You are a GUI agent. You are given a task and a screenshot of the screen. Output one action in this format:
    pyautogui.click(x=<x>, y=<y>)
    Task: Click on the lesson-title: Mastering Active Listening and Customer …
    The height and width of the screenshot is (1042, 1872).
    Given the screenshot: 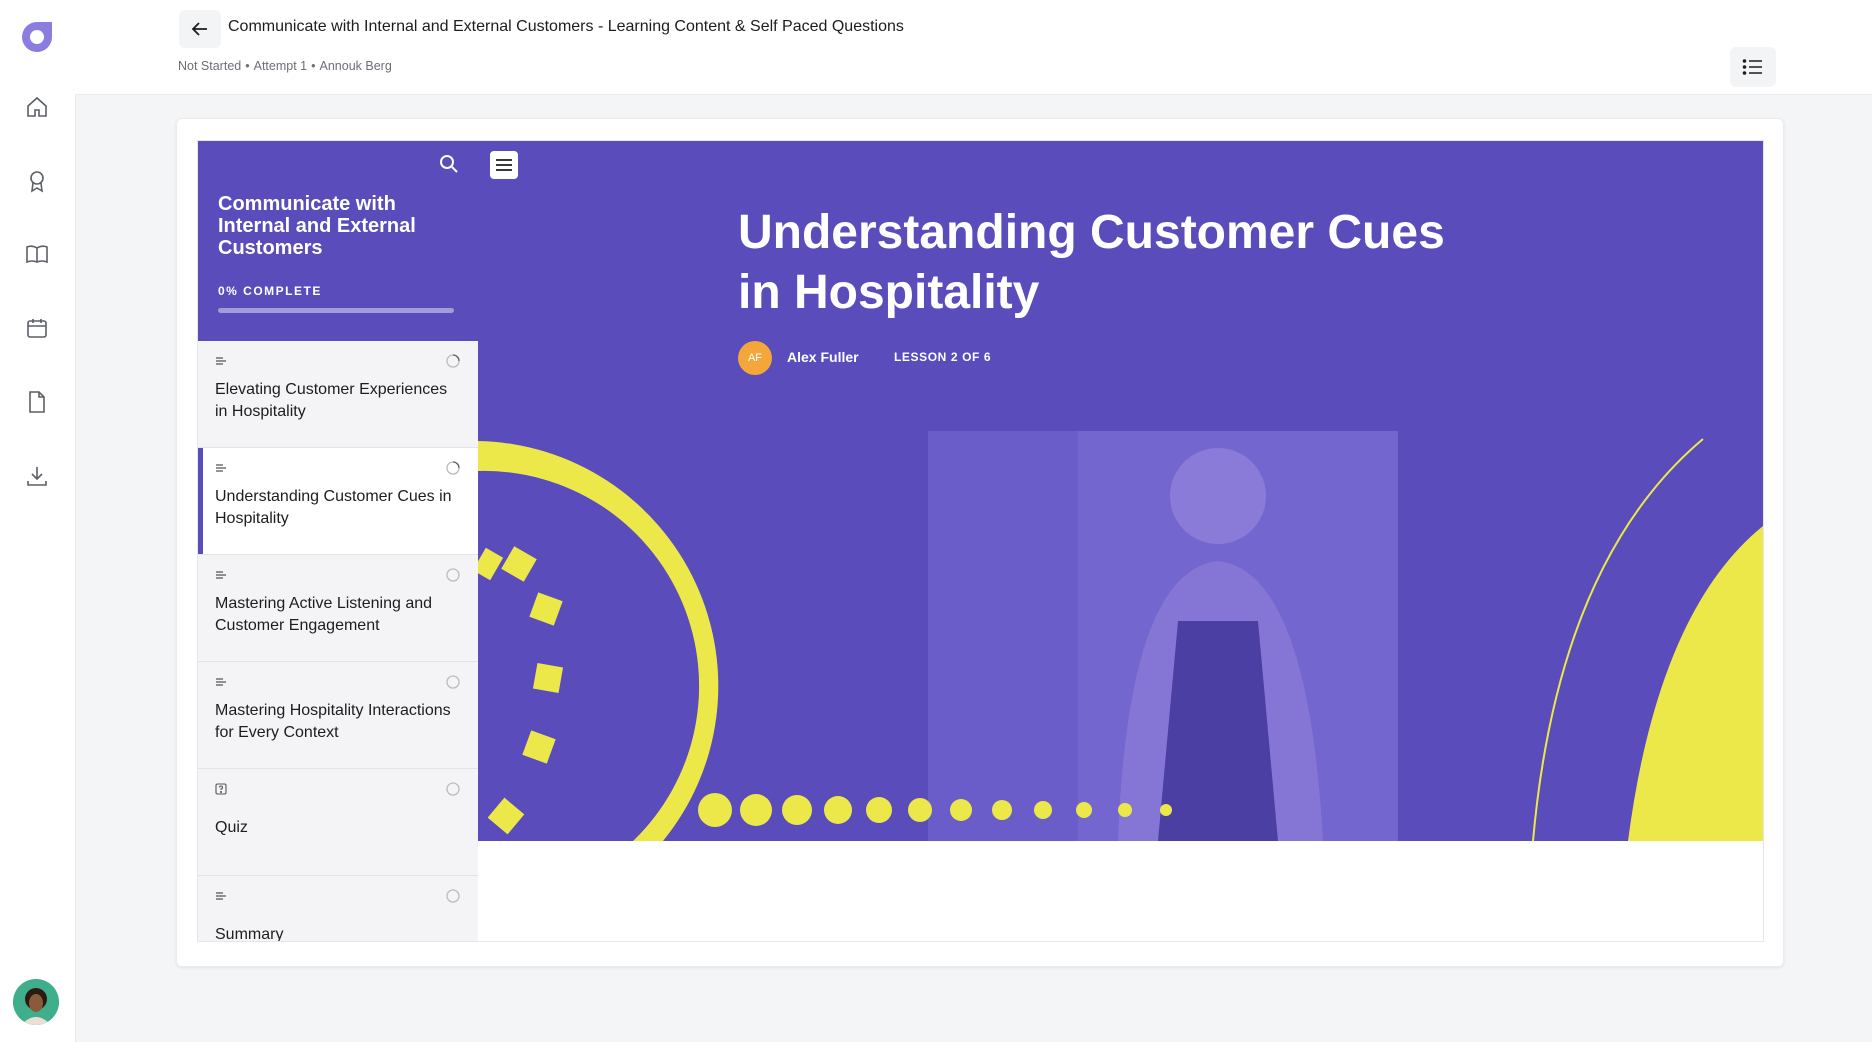 What is the action you would take?
    pyautogui.click(x=324, y=614)
    